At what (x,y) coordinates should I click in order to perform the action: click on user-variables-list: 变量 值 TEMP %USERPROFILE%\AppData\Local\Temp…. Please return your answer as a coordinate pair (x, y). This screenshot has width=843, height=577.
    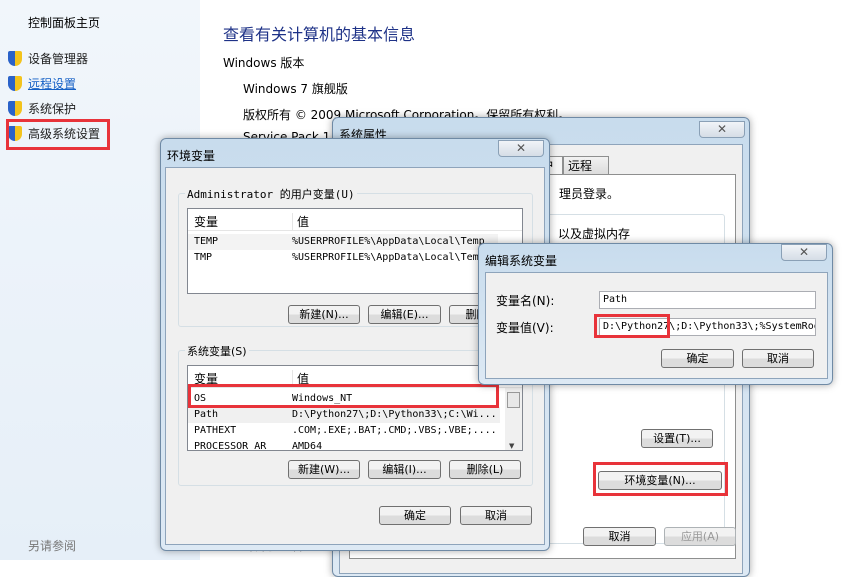
    Looking at the image, I should click on (355, 251).